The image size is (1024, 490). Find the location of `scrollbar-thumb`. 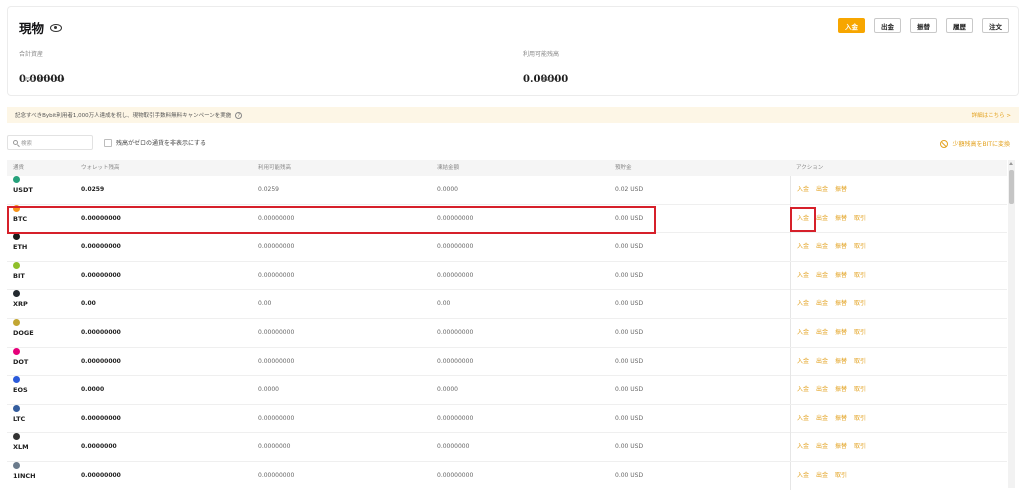

scrollbar-thumb is located at coordinates (1011, 187).